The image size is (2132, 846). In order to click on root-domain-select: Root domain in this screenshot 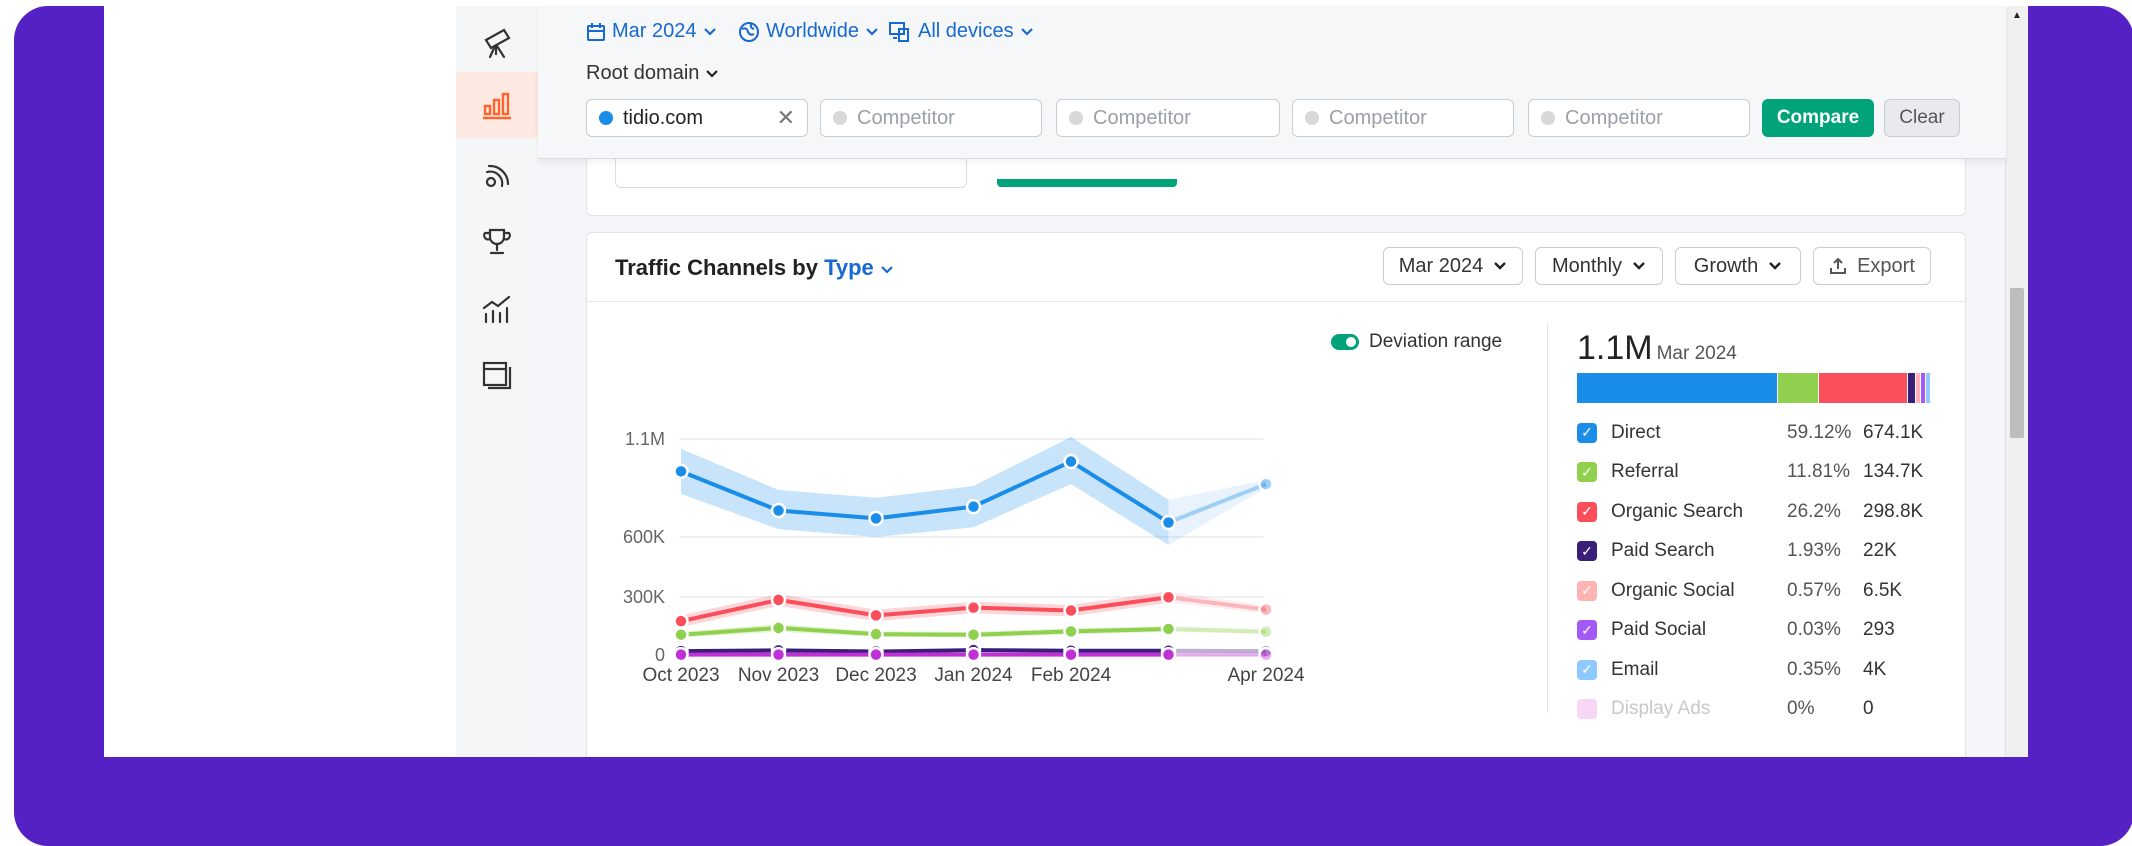, I will do `click(652, 73)`.